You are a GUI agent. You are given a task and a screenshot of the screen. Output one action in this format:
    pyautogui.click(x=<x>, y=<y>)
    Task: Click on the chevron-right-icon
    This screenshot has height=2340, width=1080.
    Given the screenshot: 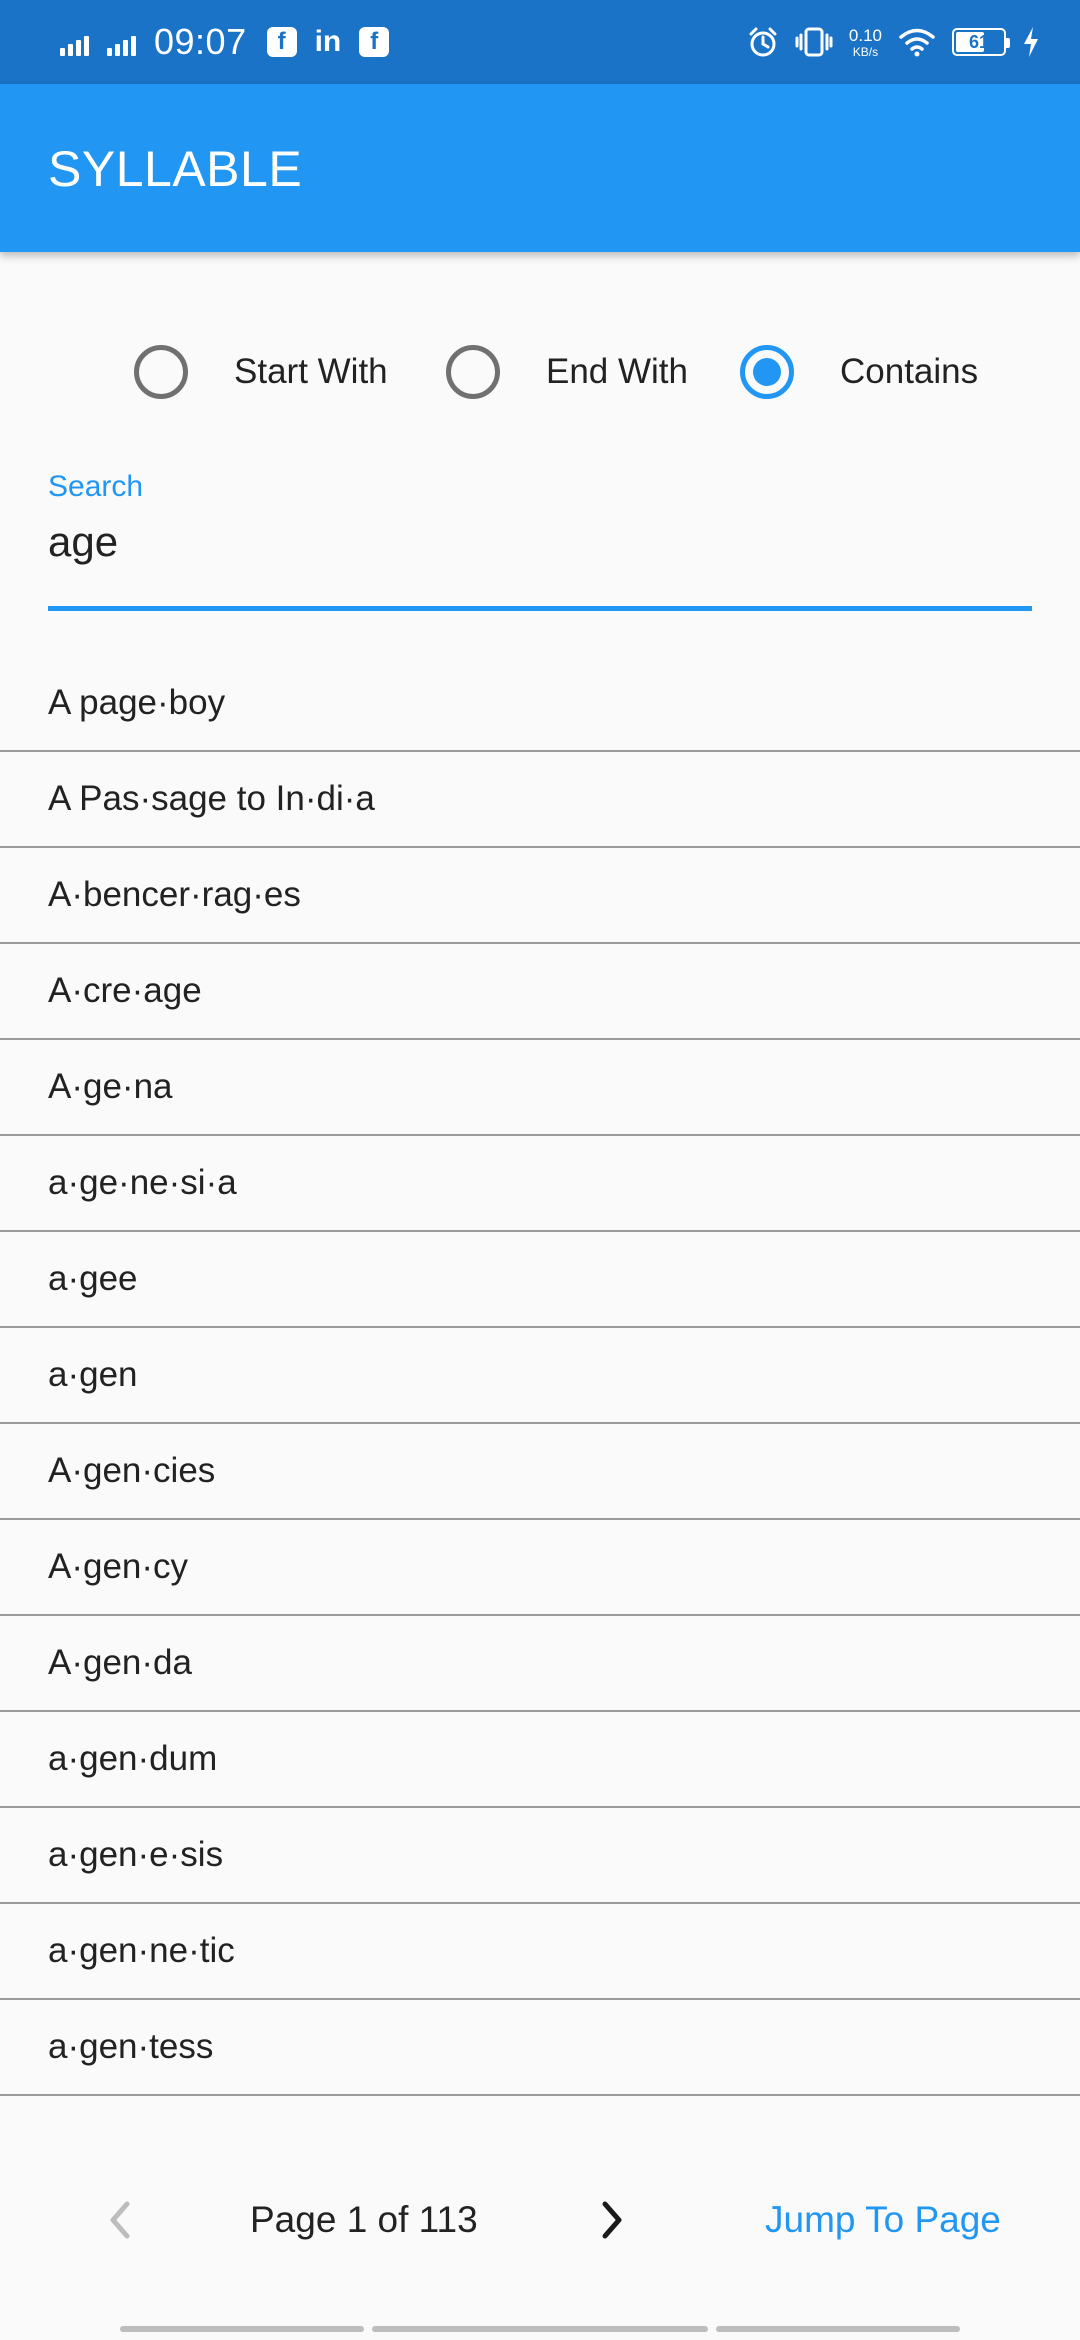 What is the action you would take?
    pyautogui.click(x=612, y=2220)
    